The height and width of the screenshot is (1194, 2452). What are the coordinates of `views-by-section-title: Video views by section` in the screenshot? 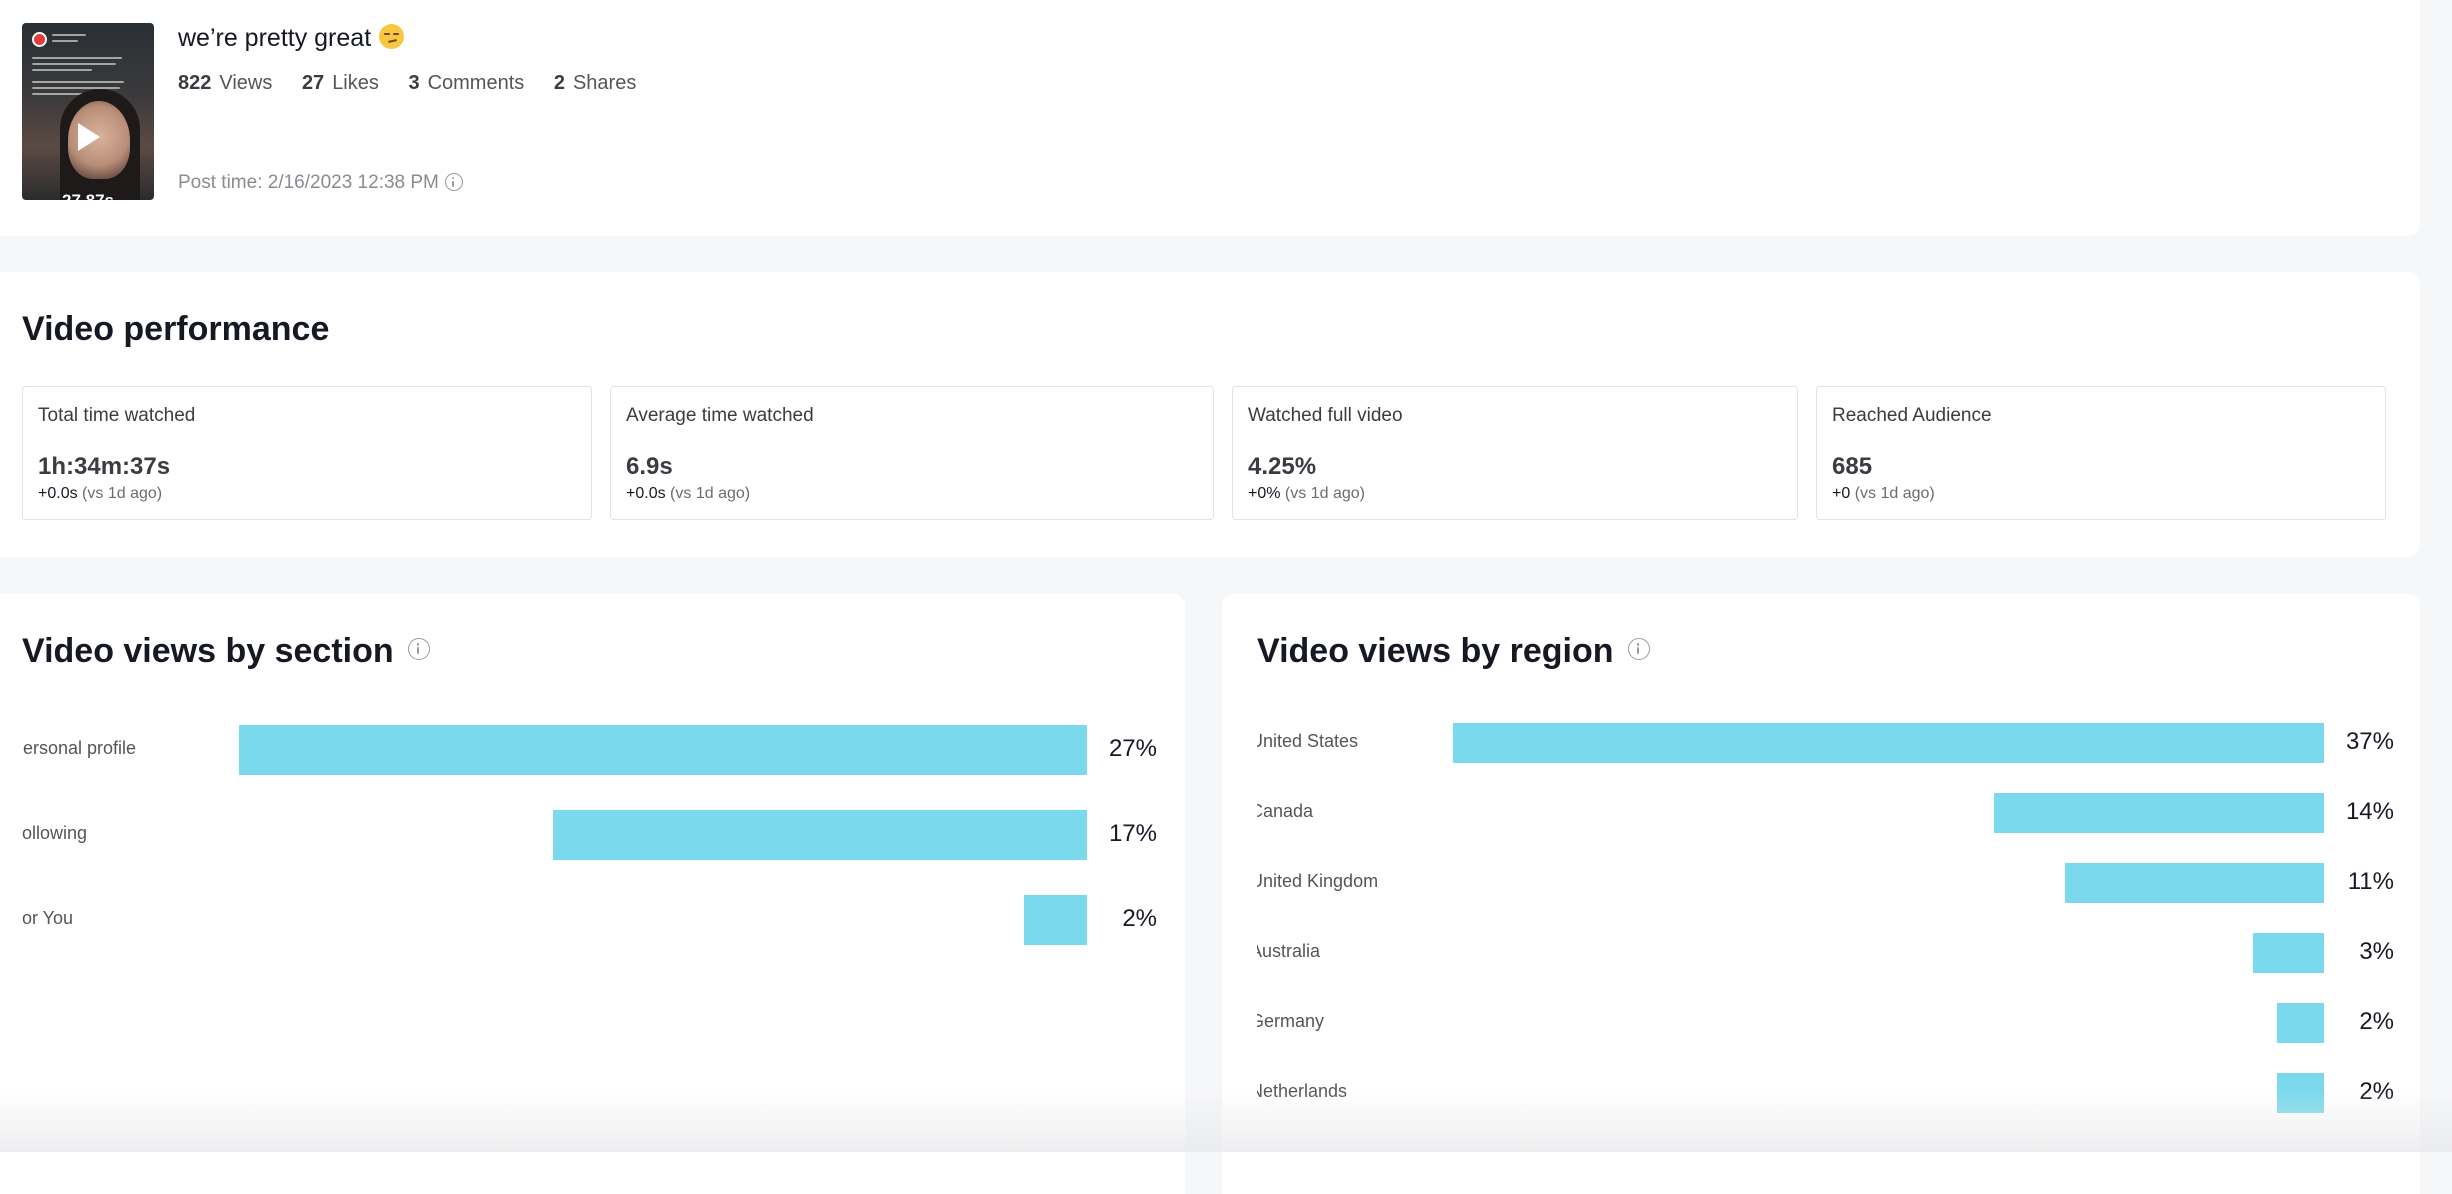 It's located at (226, 651).